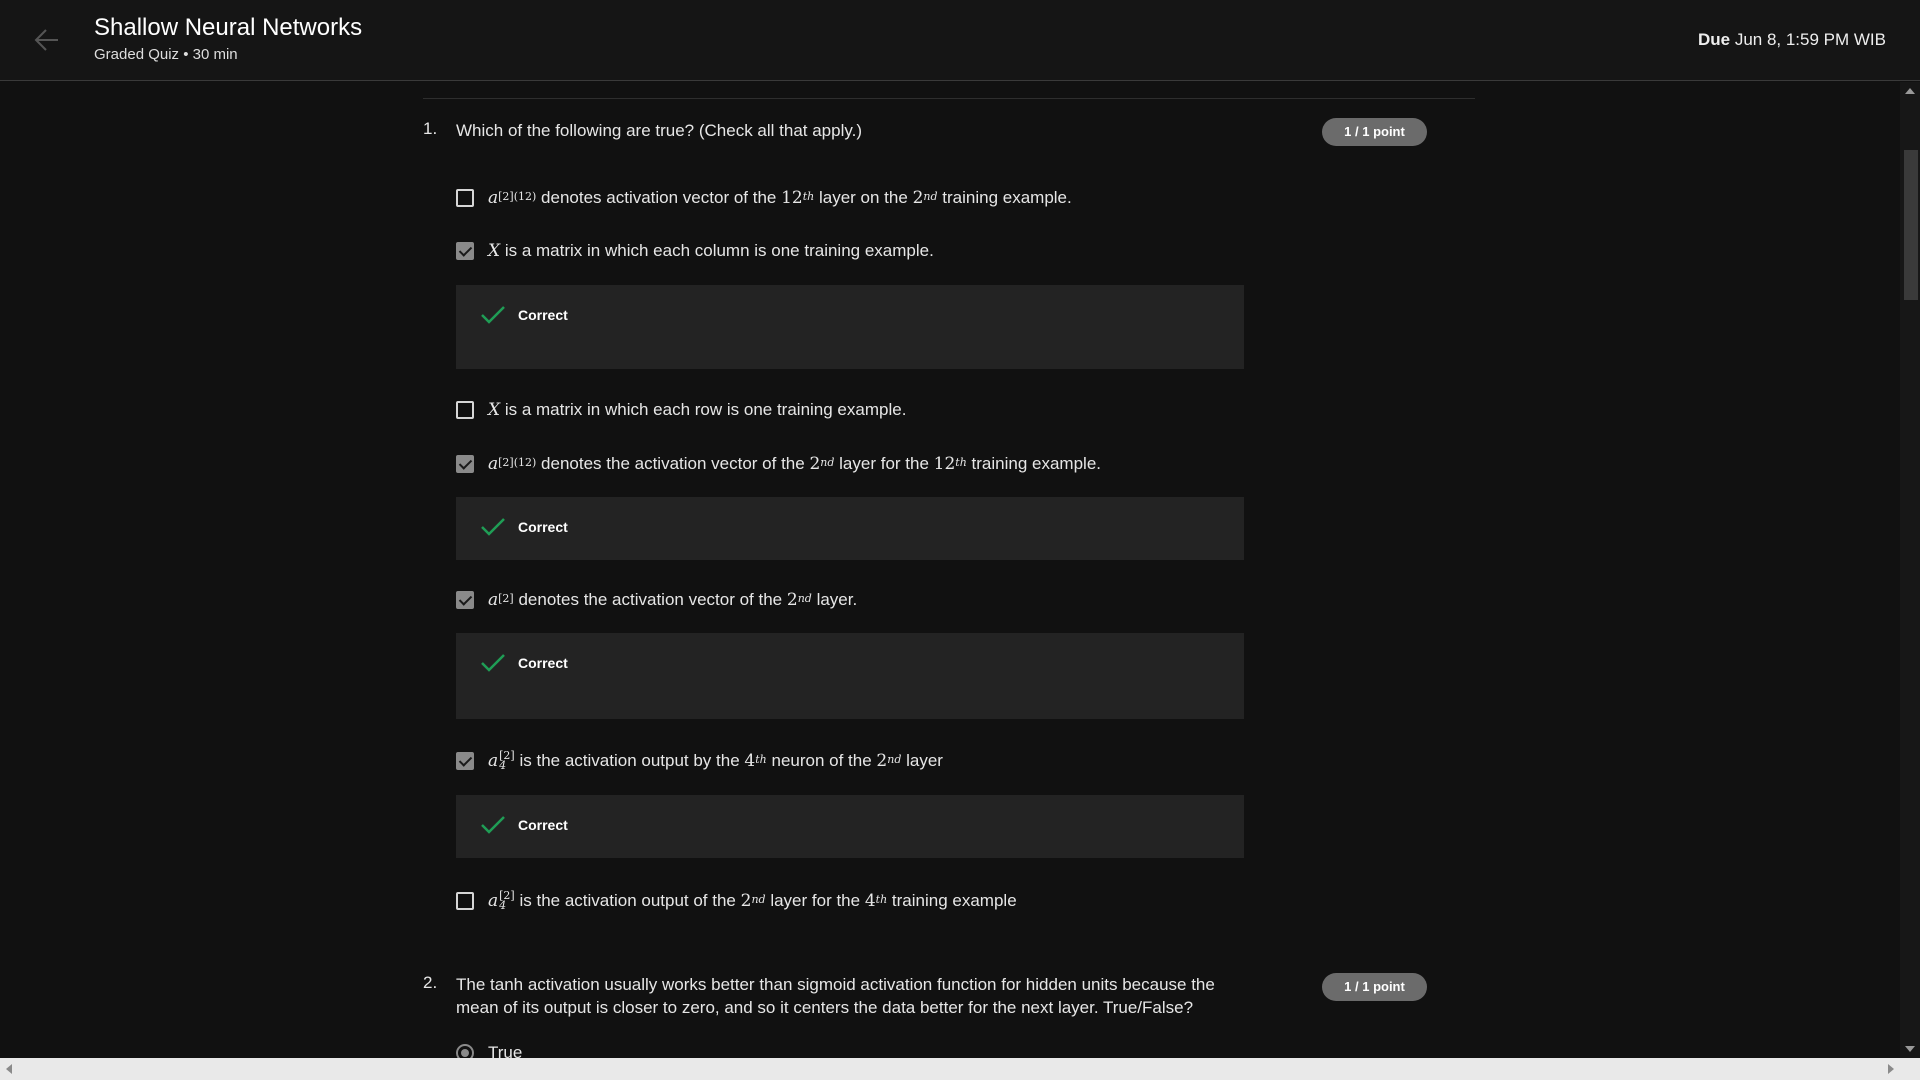 The image size is (1920, 1080). What do you see at coordinates (1910, 1069) in the screenshot?
I see `scrollbar-corner` at bounding box center [1910, 1069].